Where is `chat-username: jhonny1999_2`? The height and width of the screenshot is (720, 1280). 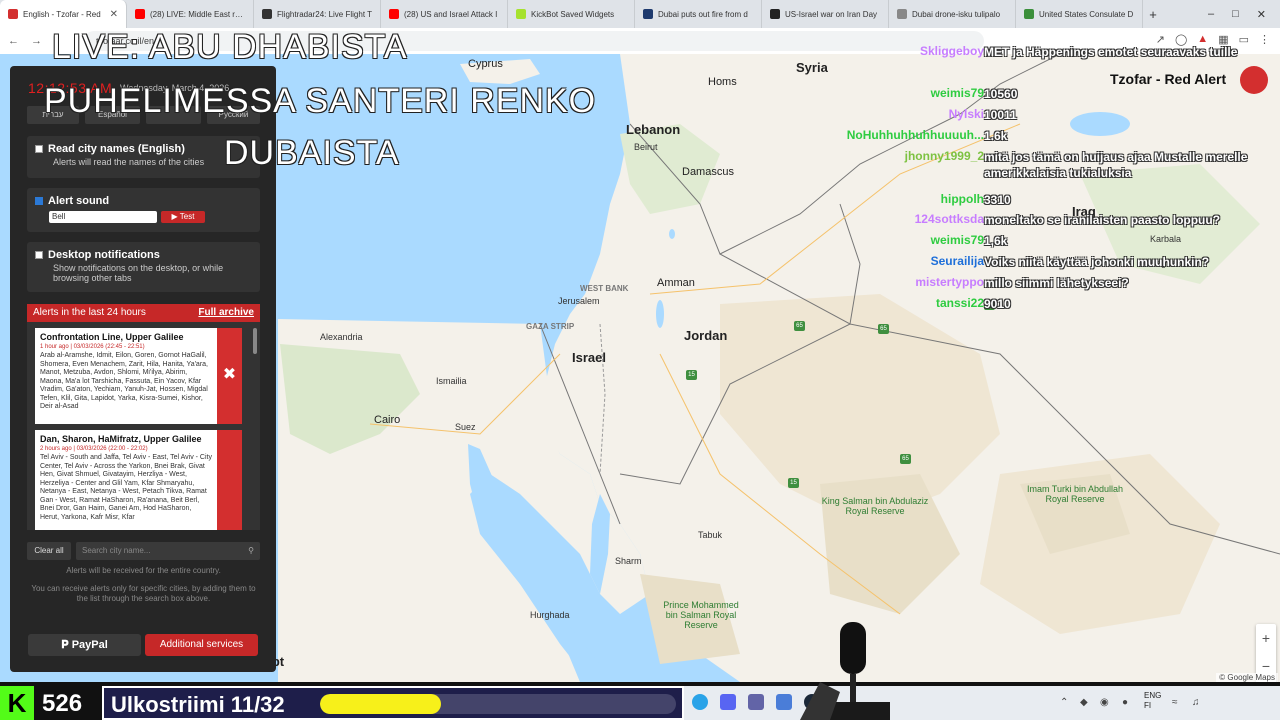
chat-username: jhonny1999_2 is located at coordinates (944, 156).